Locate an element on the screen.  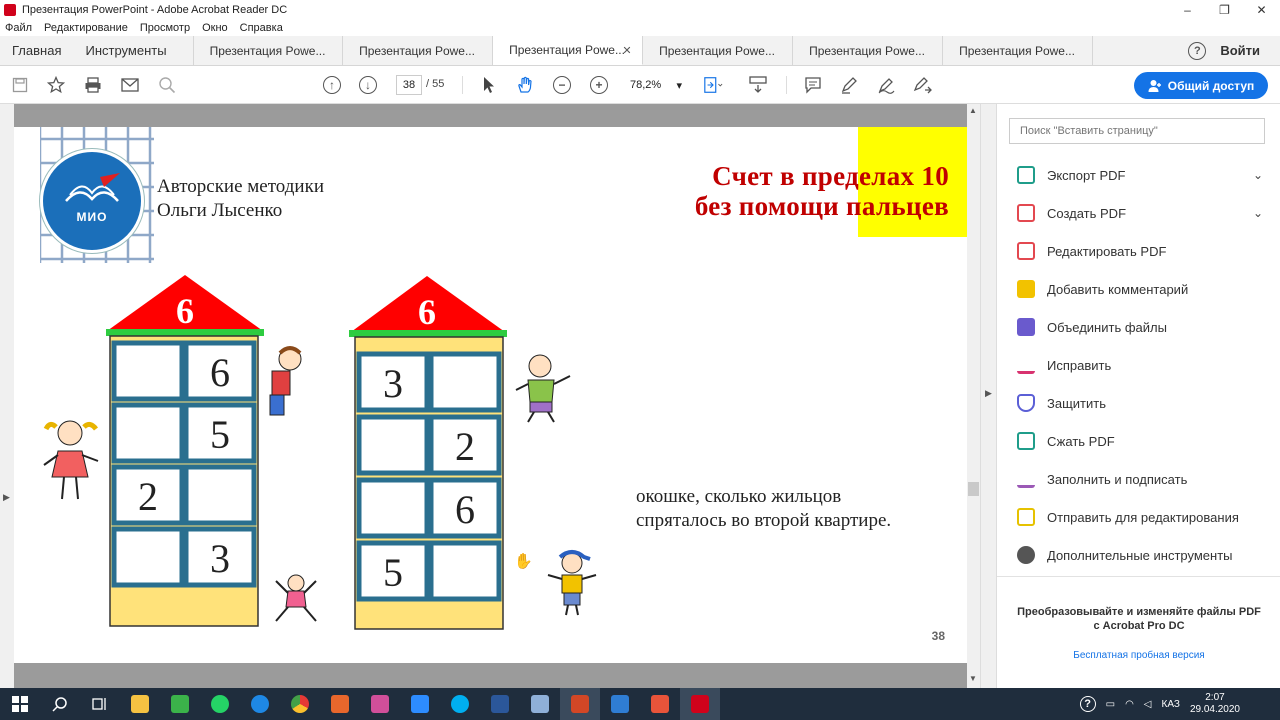
scroll-up-icon: ▲ is located at coordinates (973, 110).